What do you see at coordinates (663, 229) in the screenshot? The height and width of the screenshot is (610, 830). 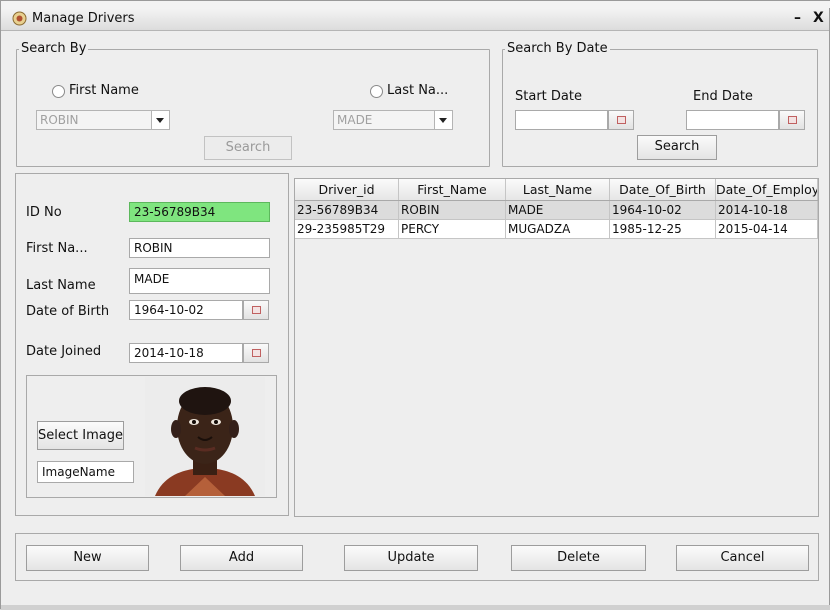 I see `table-cell: 1985-12-25` at bounding box center [663, 229].